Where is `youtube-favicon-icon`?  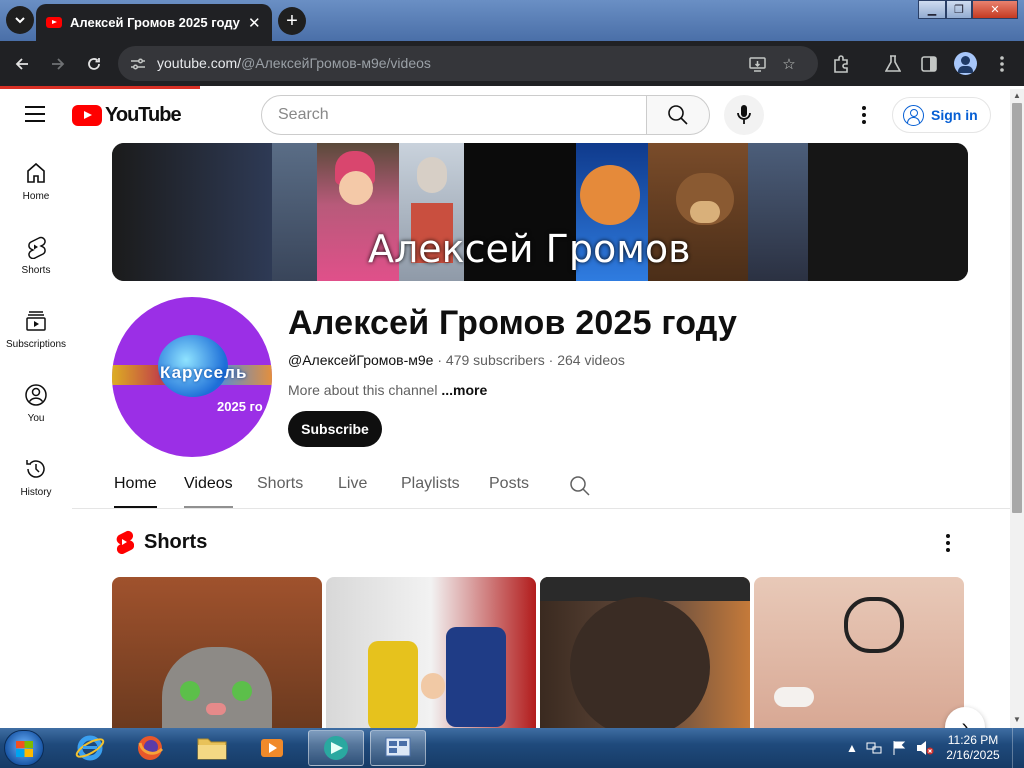 youtube-favicon-icon is located at coordinates (54, 22).